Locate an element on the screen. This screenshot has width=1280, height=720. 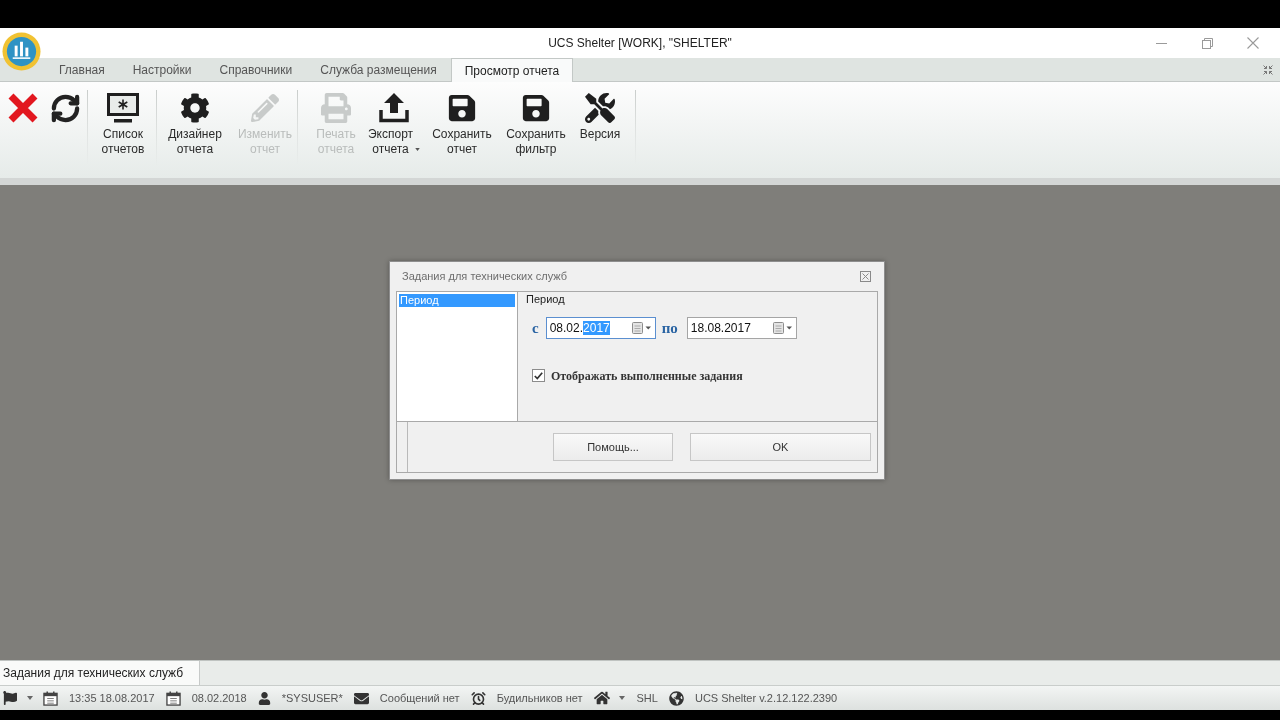
dialog-title: Задания для технических служб is located at coordinates (485, 277).